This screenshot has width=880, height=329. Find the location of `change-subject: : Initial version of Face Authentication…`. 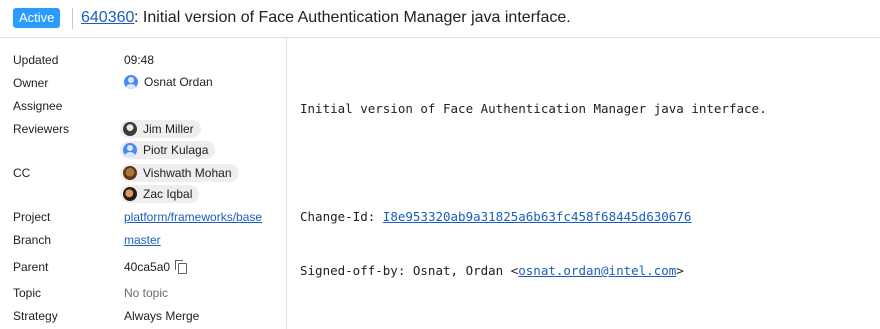

change-subject: : Initial version of Face Authentication… is located at coordinates (352, 17).